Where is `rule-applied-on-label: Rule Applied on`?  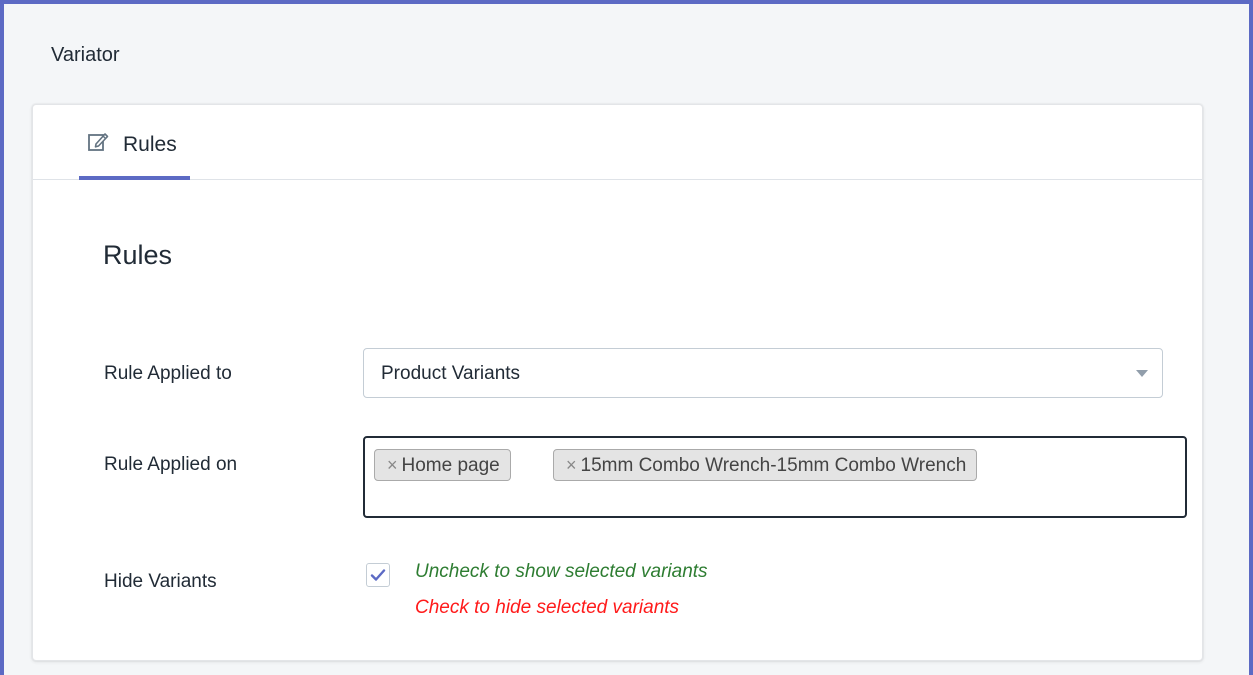 rule-applied-on-label: Rule Applied on is located at coordinates (171, 464).